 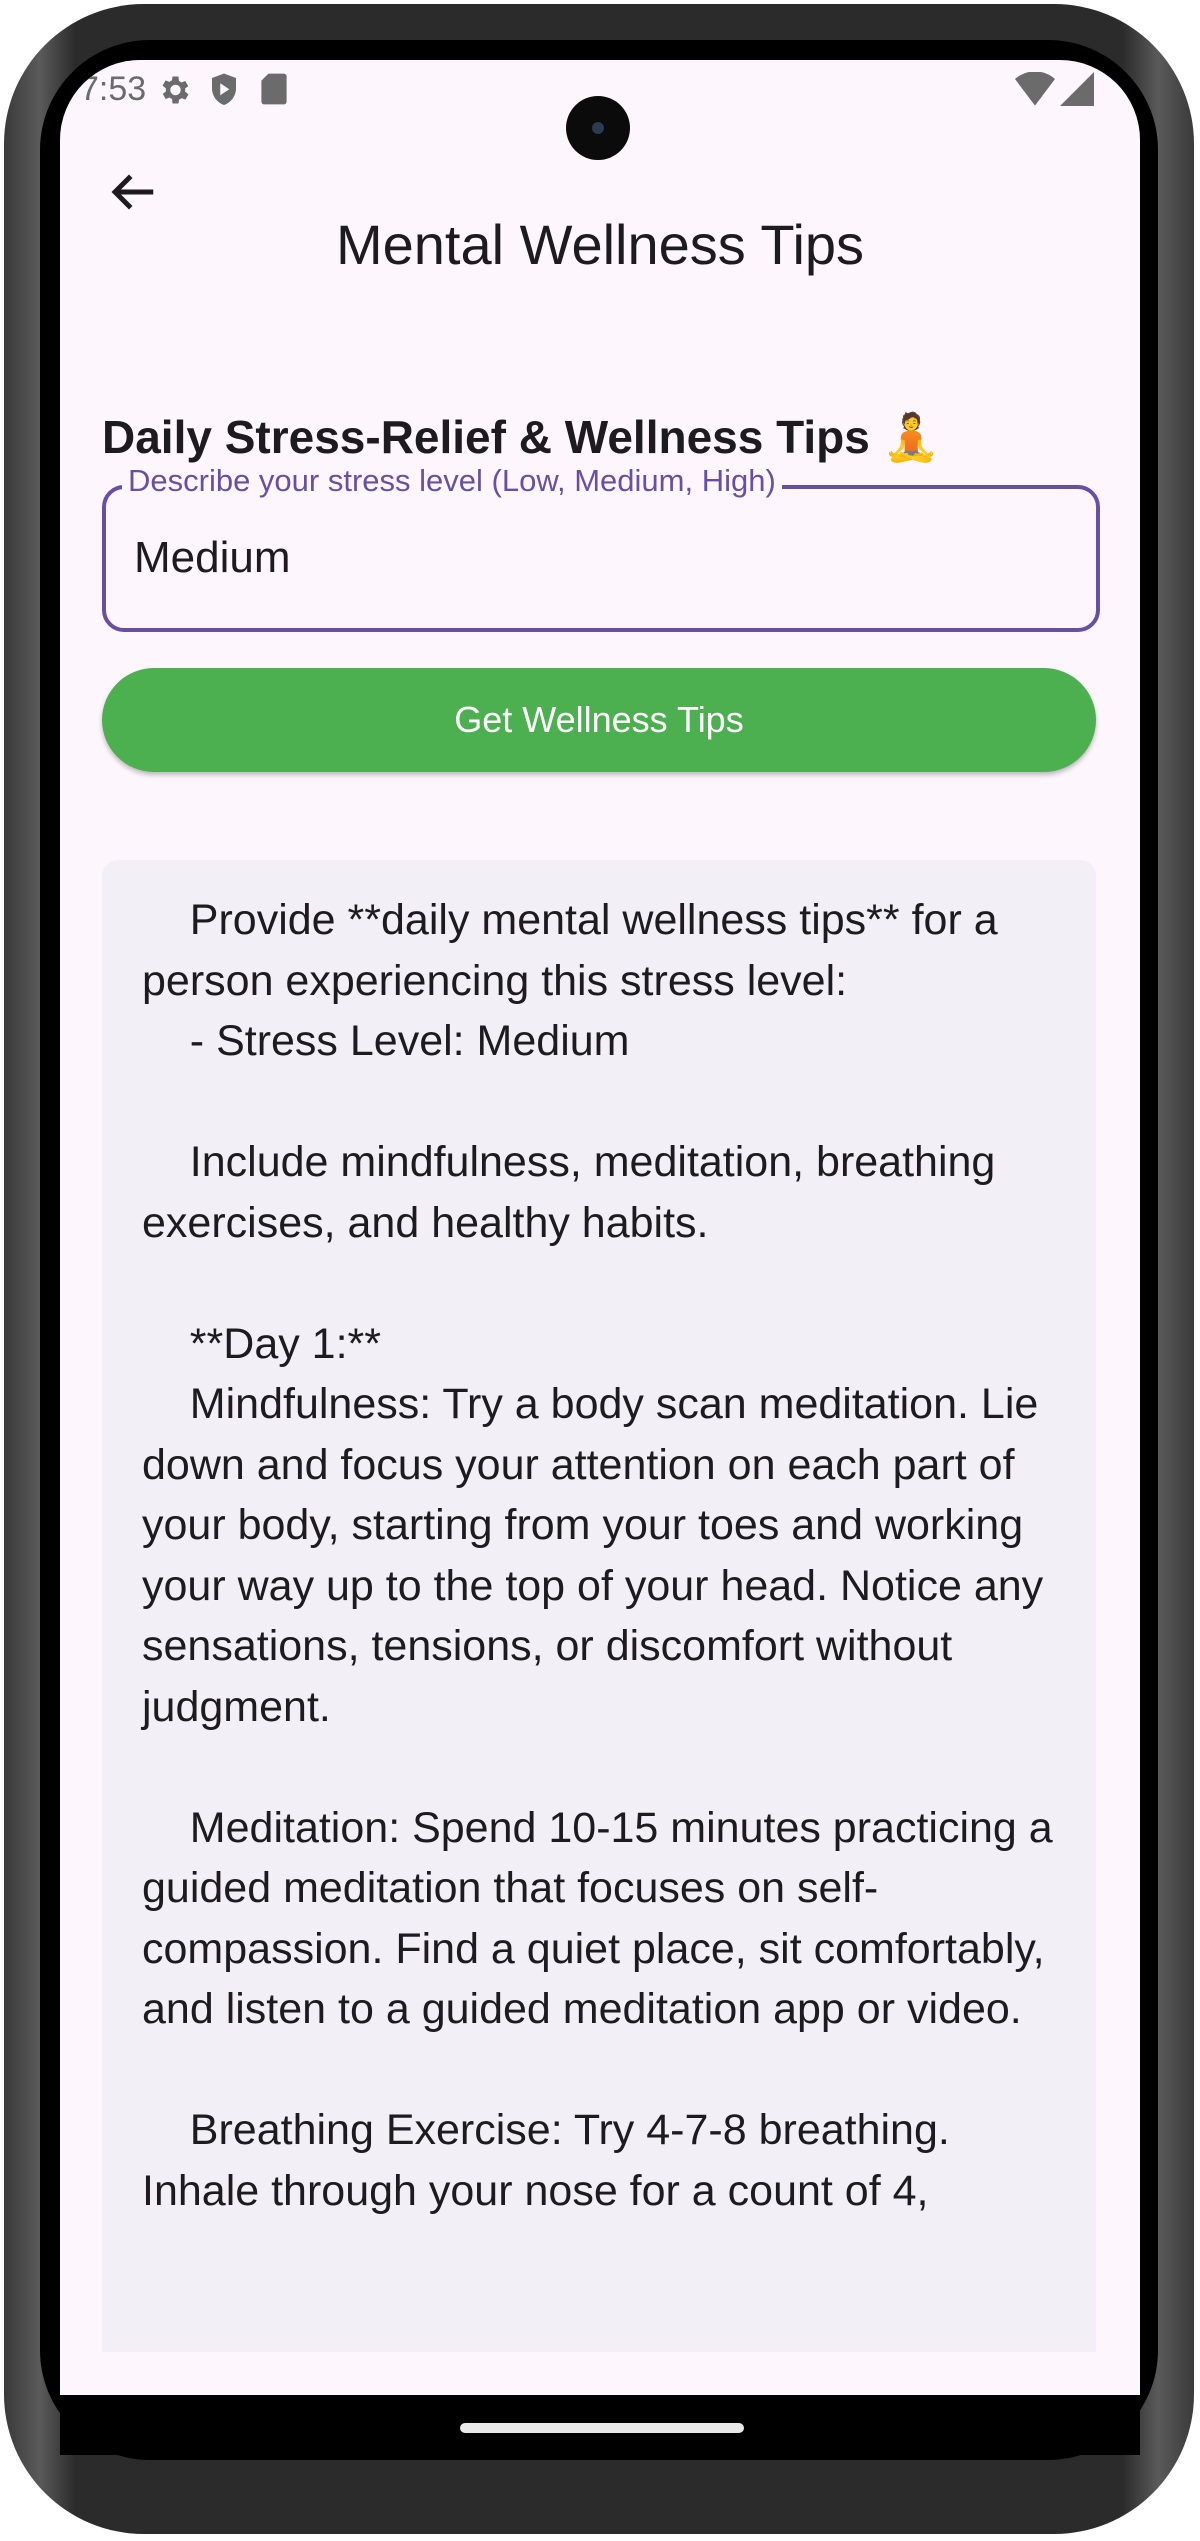 What do you see at coordinates (599, 720) in the screenshot?
I see `get-wellness-tips-button: Get Wellness Tips` at bounding box center [599, 720].